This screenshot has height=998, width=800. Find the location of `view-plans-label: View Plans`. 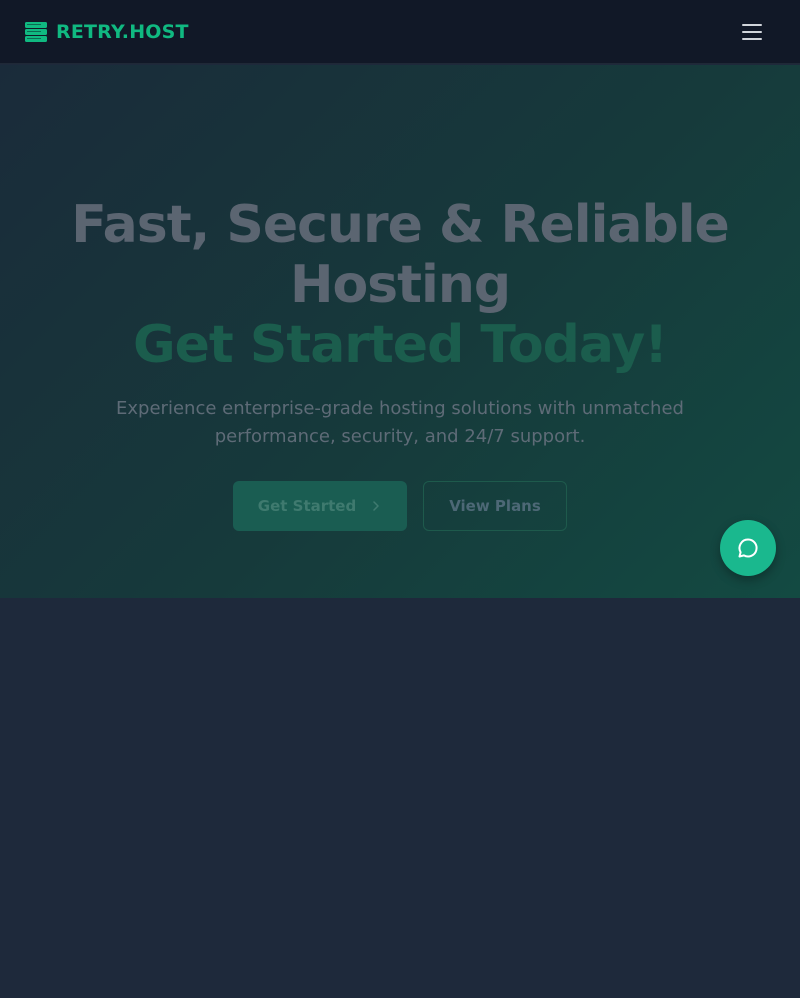

view-plans-label: View Plans is located at coordinates (495, 506).